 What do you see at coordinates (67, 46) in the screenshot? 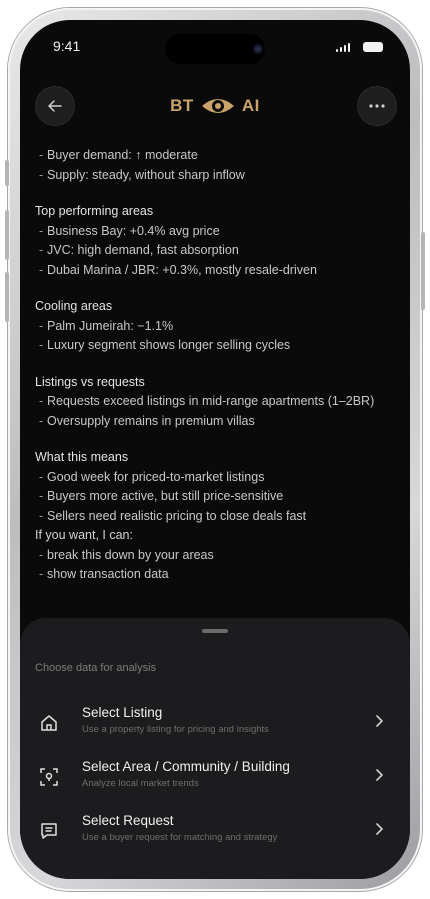
I see `status-time: 9:41` at bounding box center [67, 46].